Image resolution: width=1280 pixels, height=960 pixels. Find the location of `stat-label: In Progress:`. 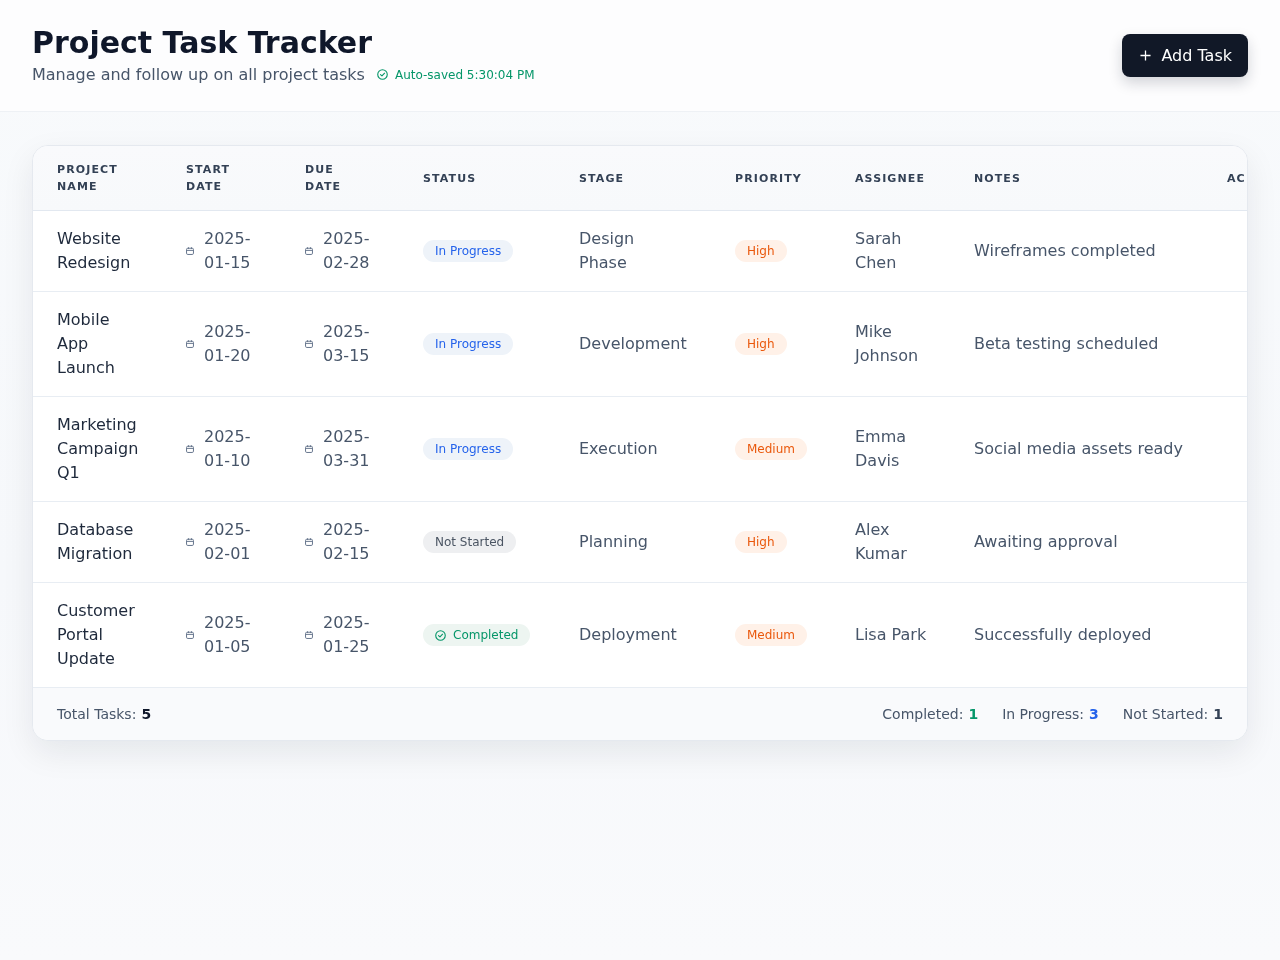

stat-label: In Progress: is located at coordinates (1043, 714).